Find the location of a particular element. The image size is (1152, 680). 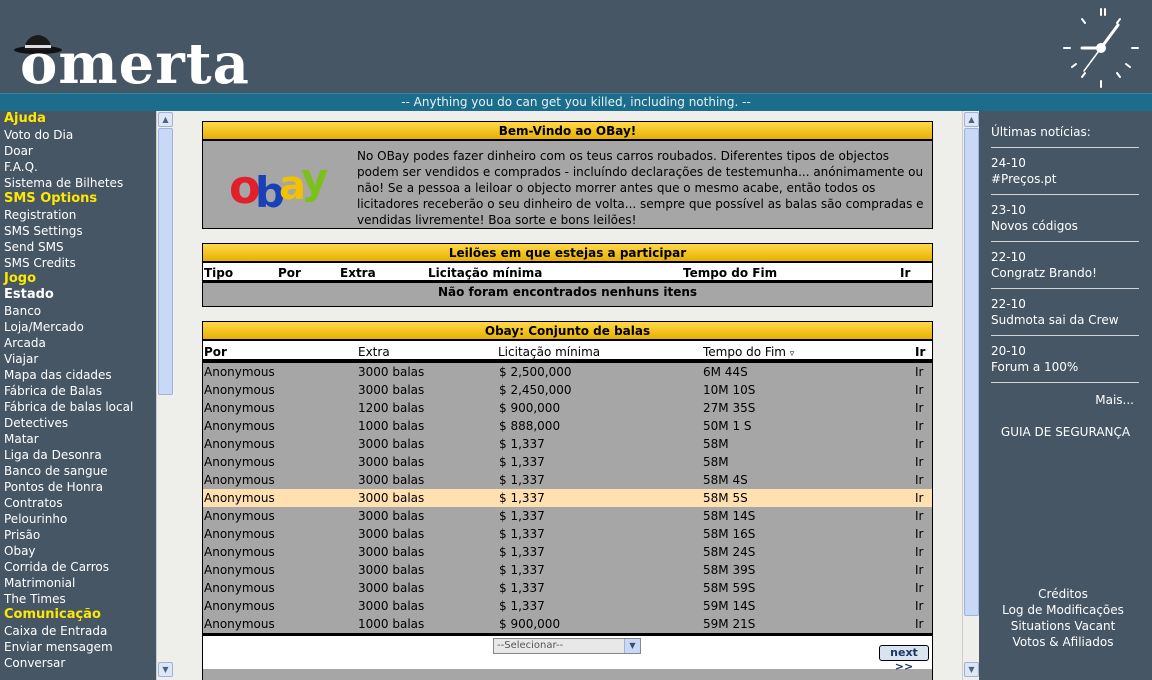

nav-item-corrida-de-carros: Corrida de Carros is located at coordinates (78, 567).